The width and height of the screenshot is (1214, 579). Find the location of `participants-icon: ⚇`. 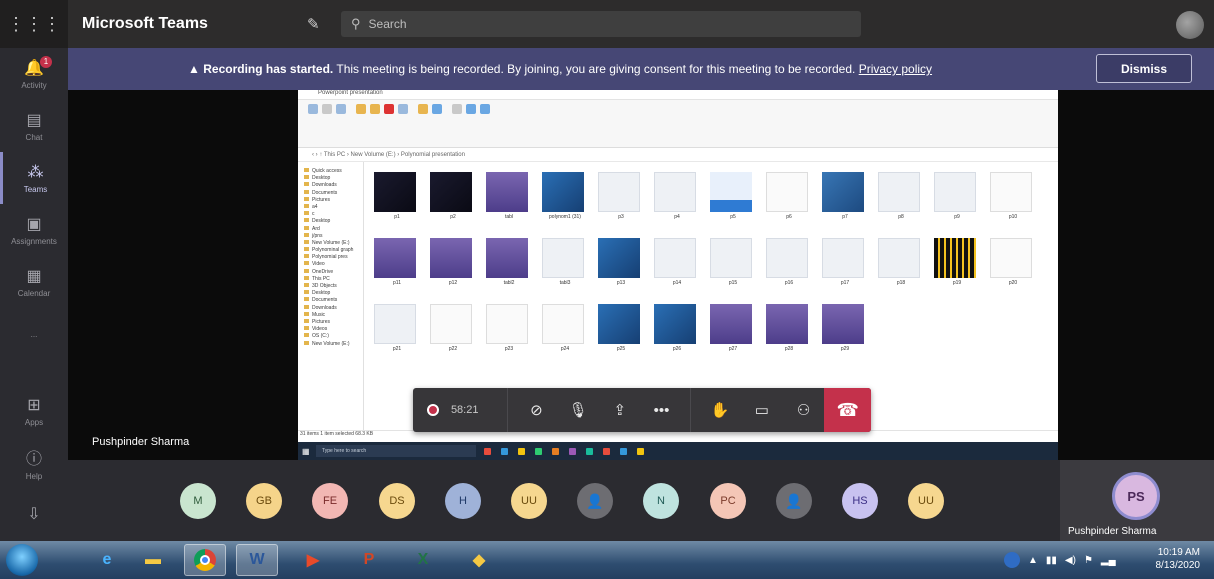

participants-icon: ⚇ is located at coordinates (804, 410).